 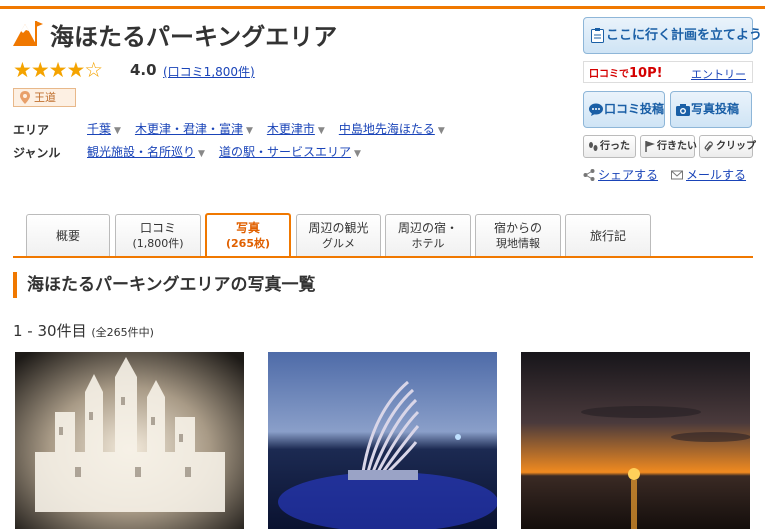 What do you see at coordinates (718, 74) in the screenshot?
I see `entry-link: エントリー` at bounding box center [718, 74].